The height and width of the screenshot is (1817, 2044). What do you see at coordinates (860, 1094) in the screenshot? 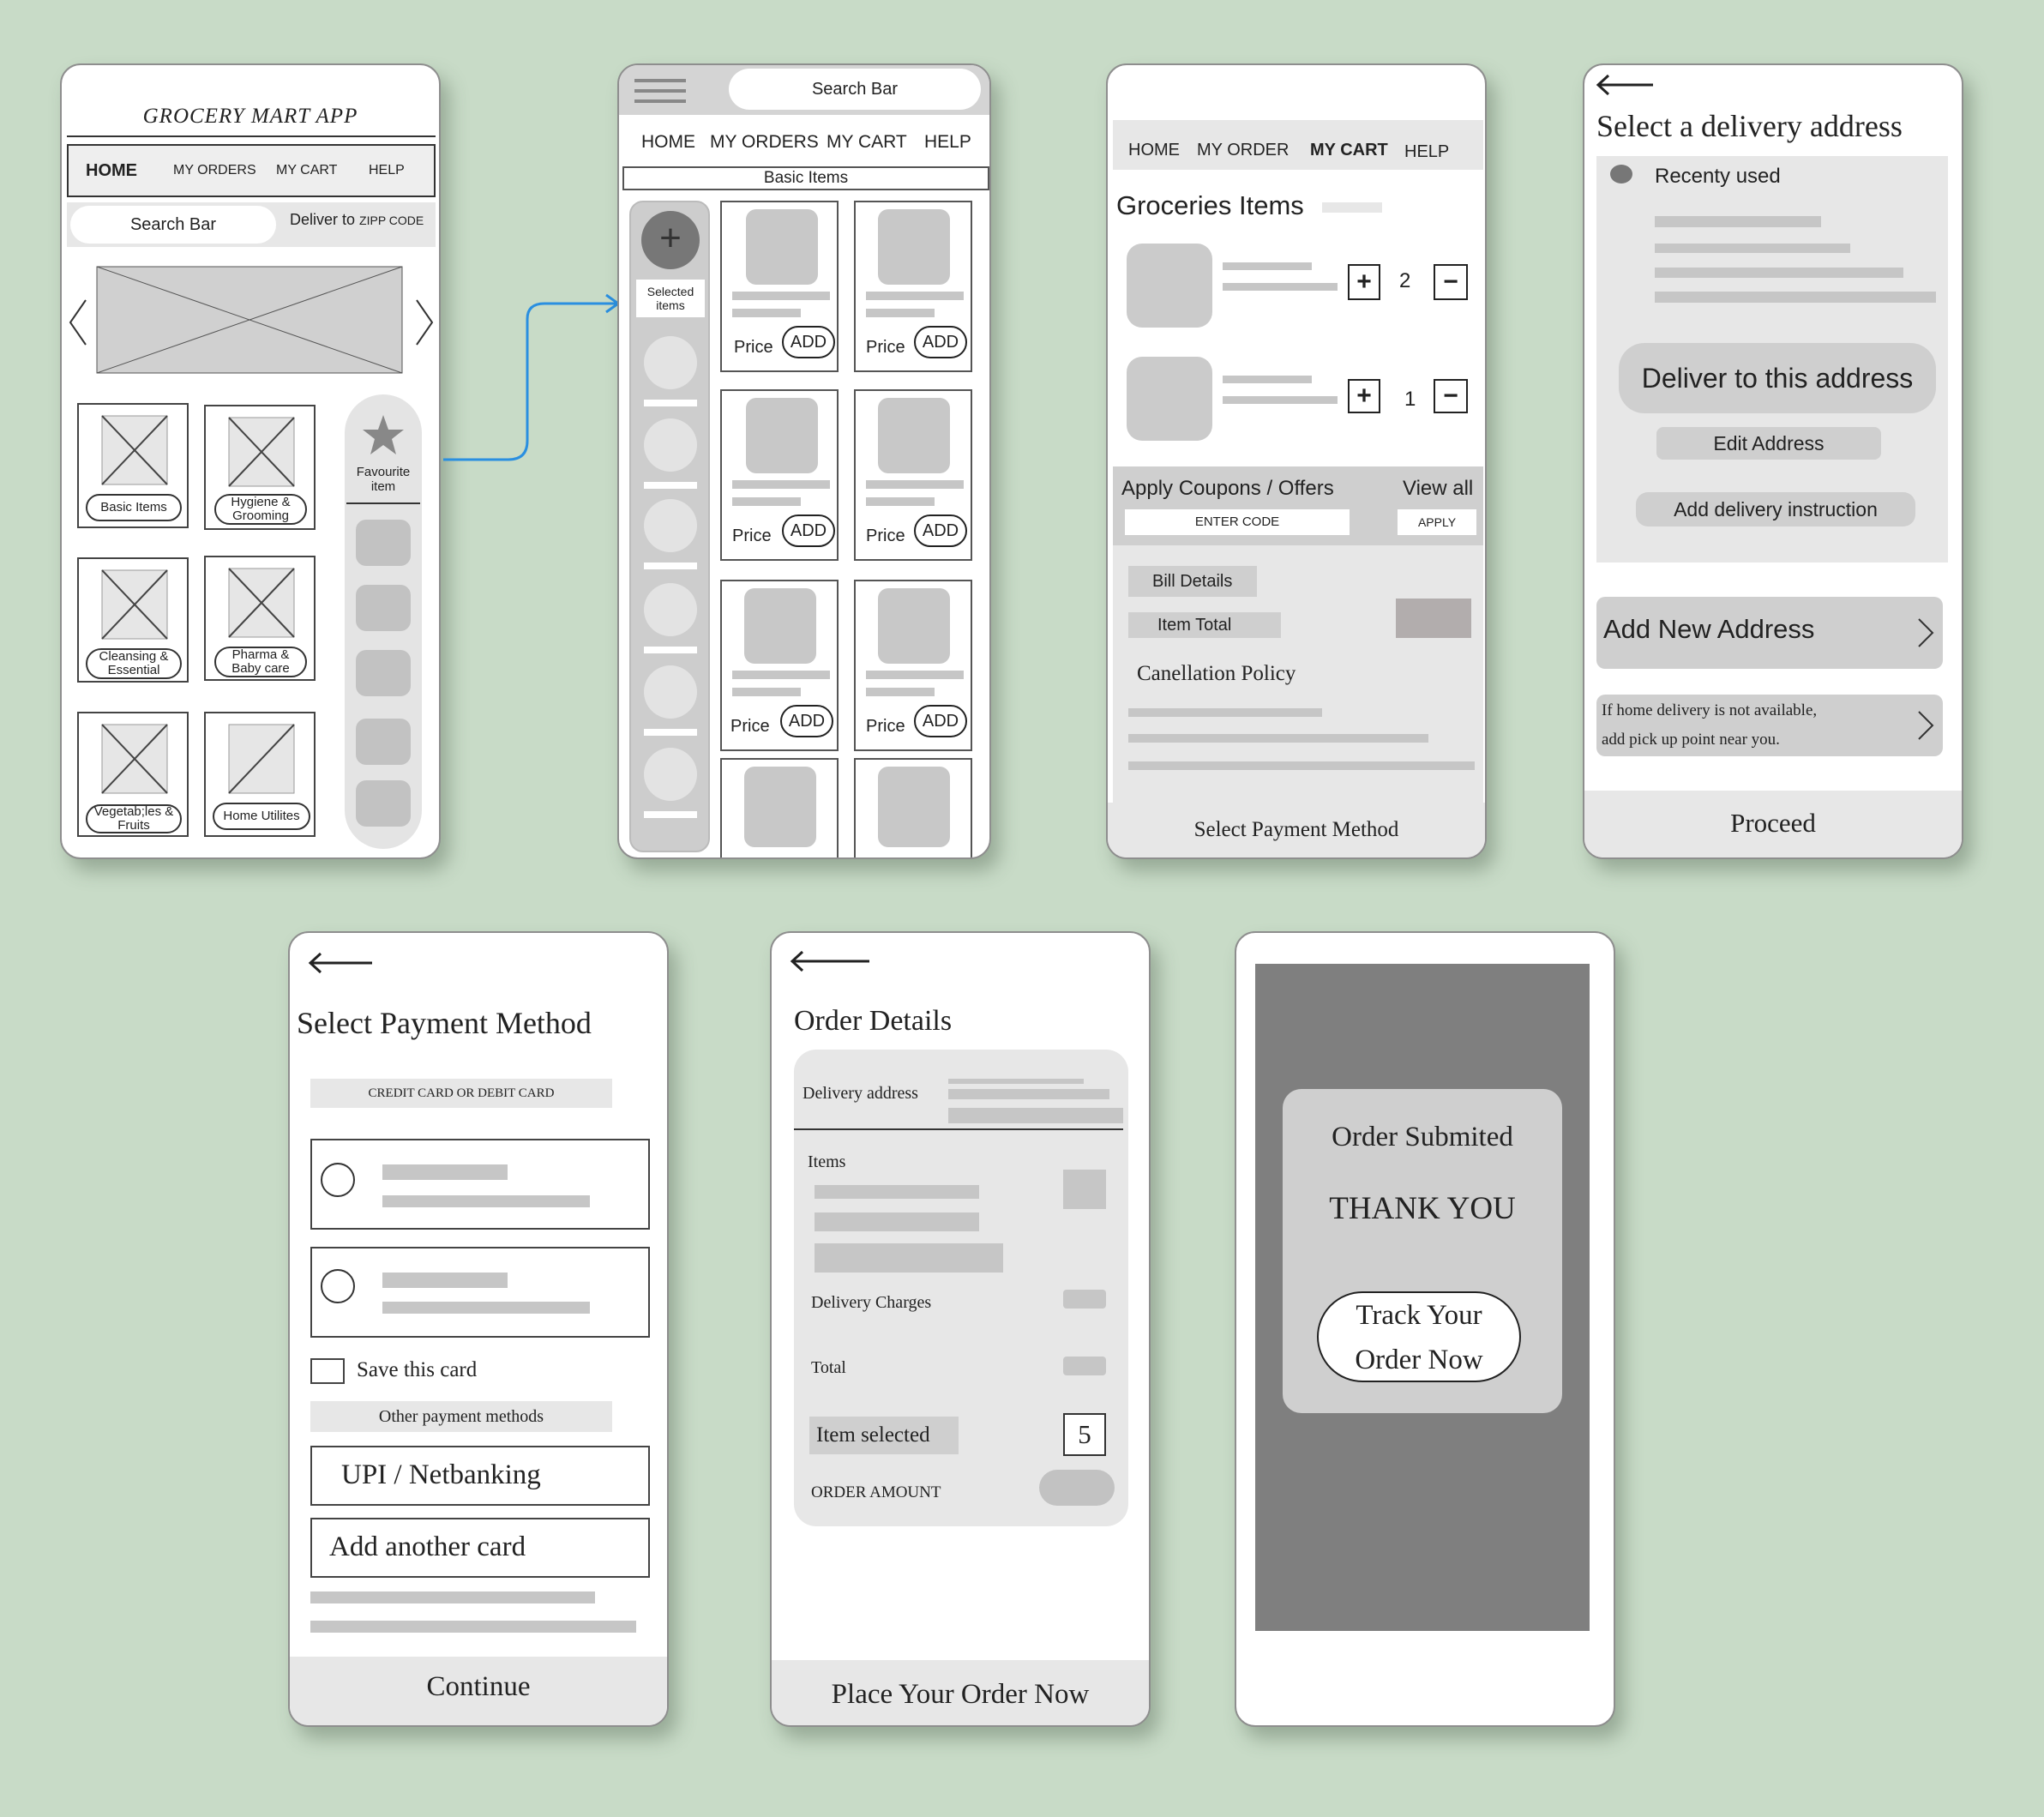
I see `delivery-address-label: Delivery address` at bounding box center [860, 1094].